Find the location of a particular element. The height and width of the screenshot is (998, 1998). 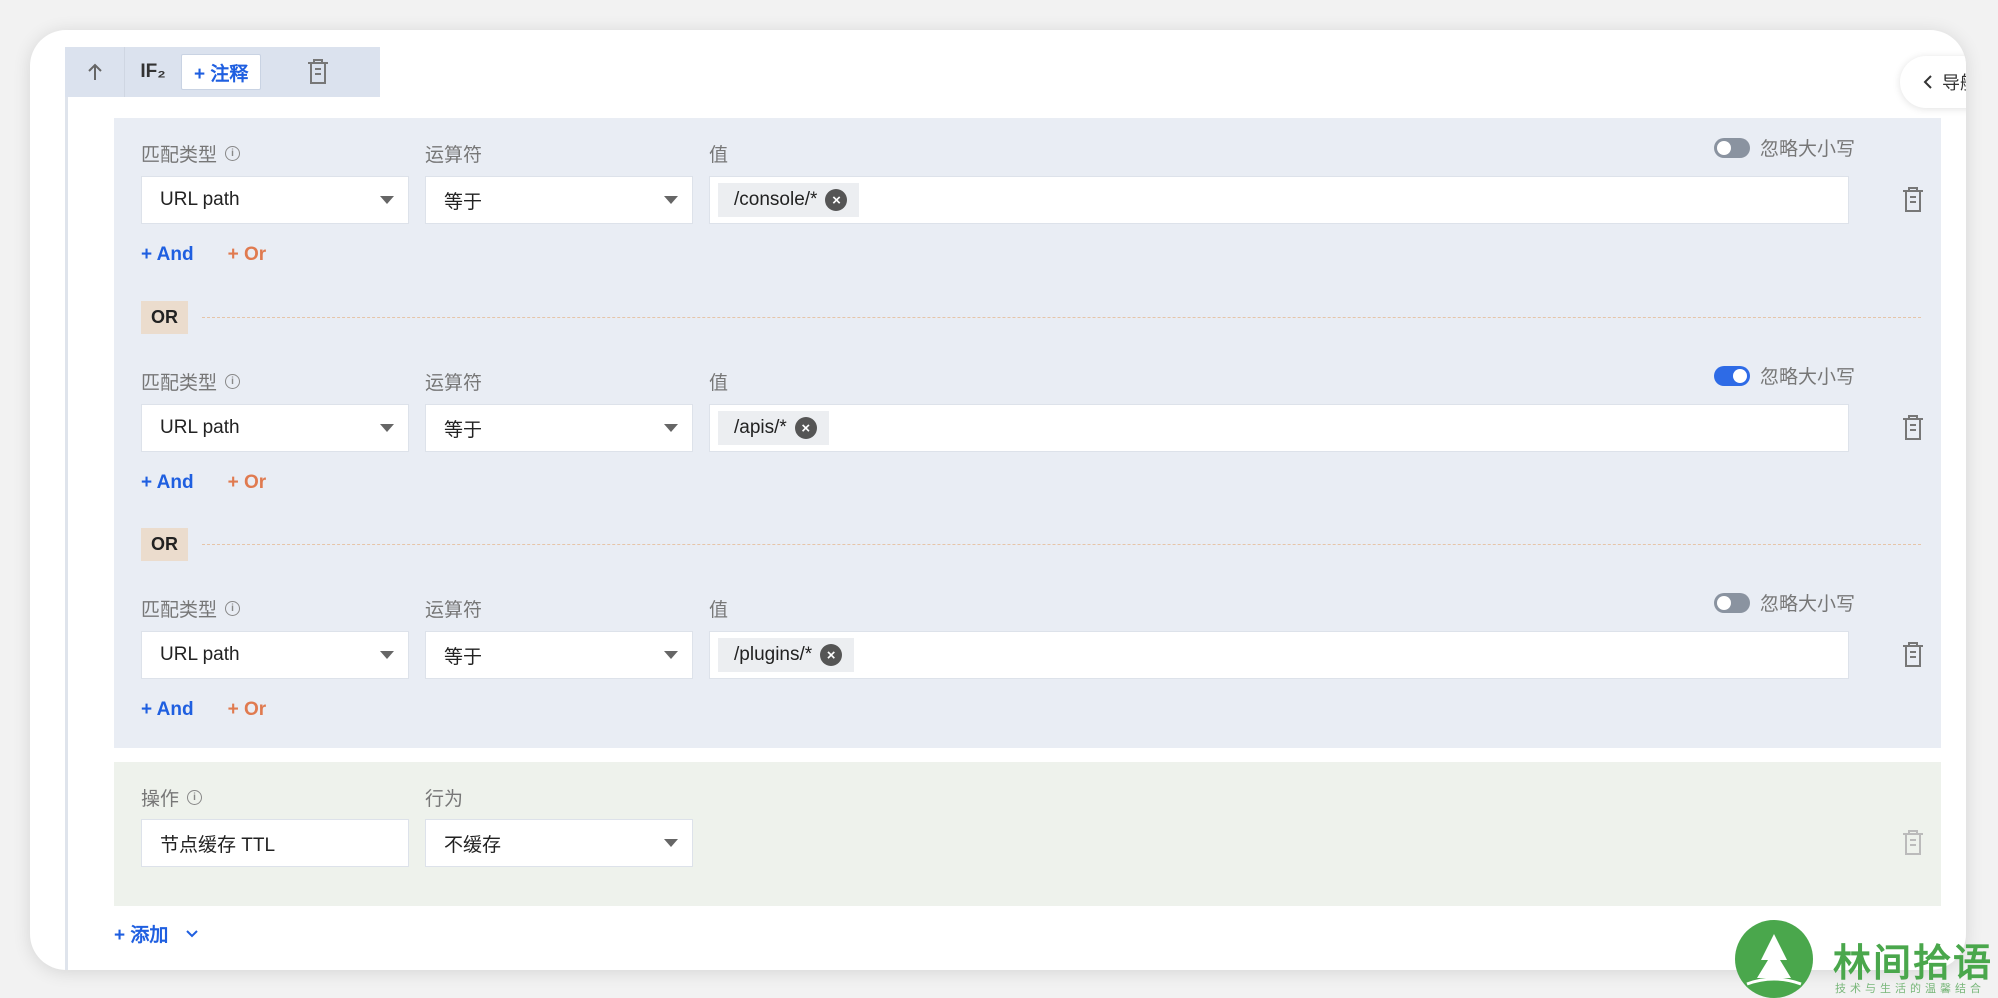

value-tag: /console/* × is located at coordinates (789, 200).